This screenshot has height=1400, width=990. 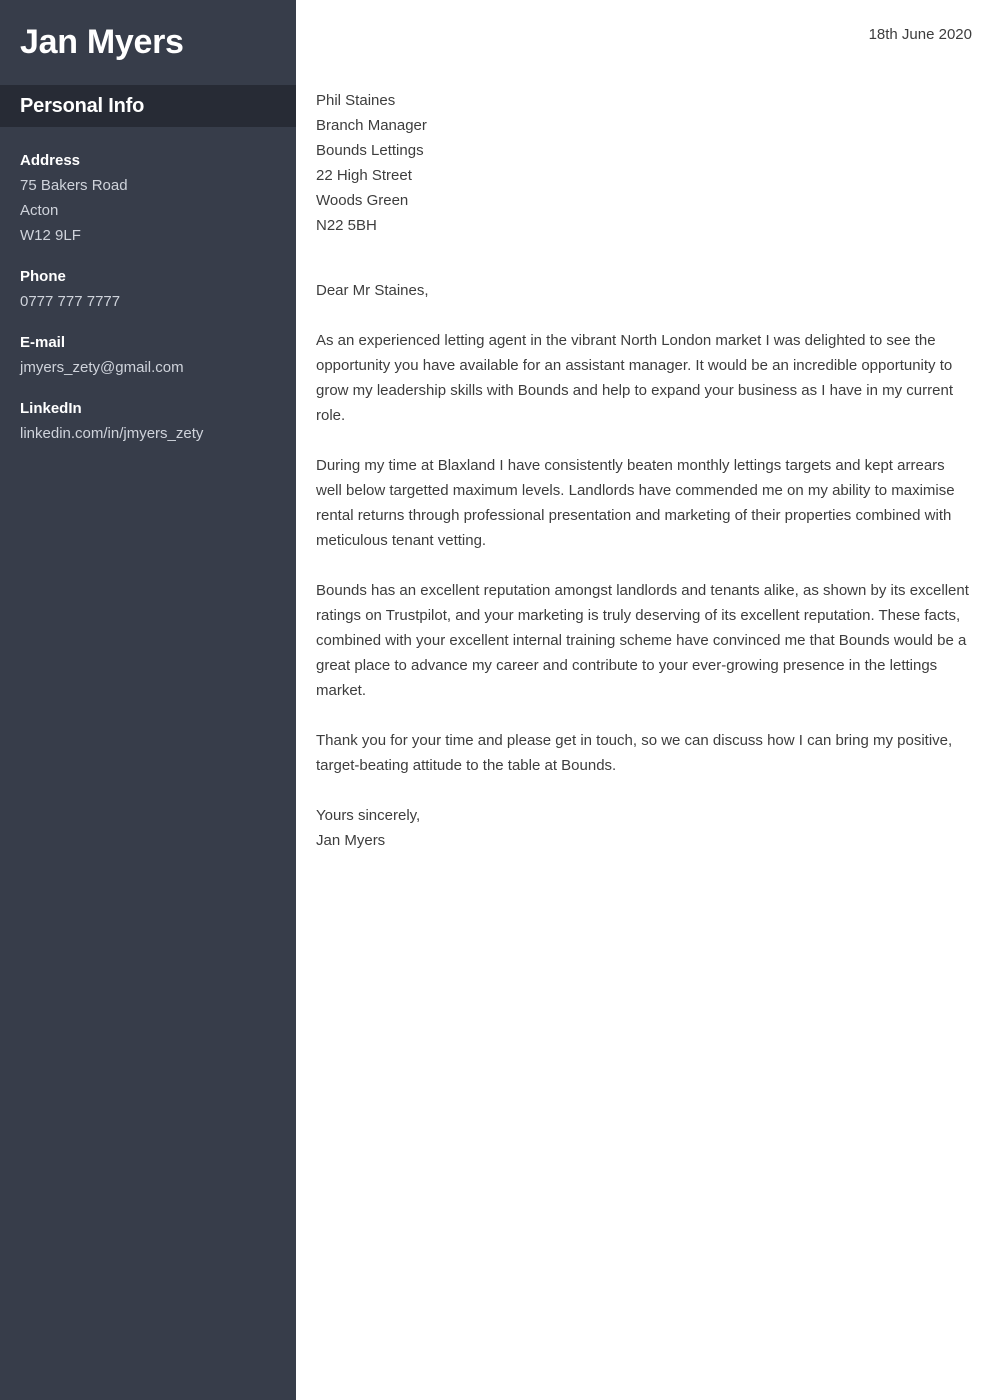 I want to click on contact-group-address: Address 75 Bakers Road Acton W12 9LF, so click(x=148, y=199).